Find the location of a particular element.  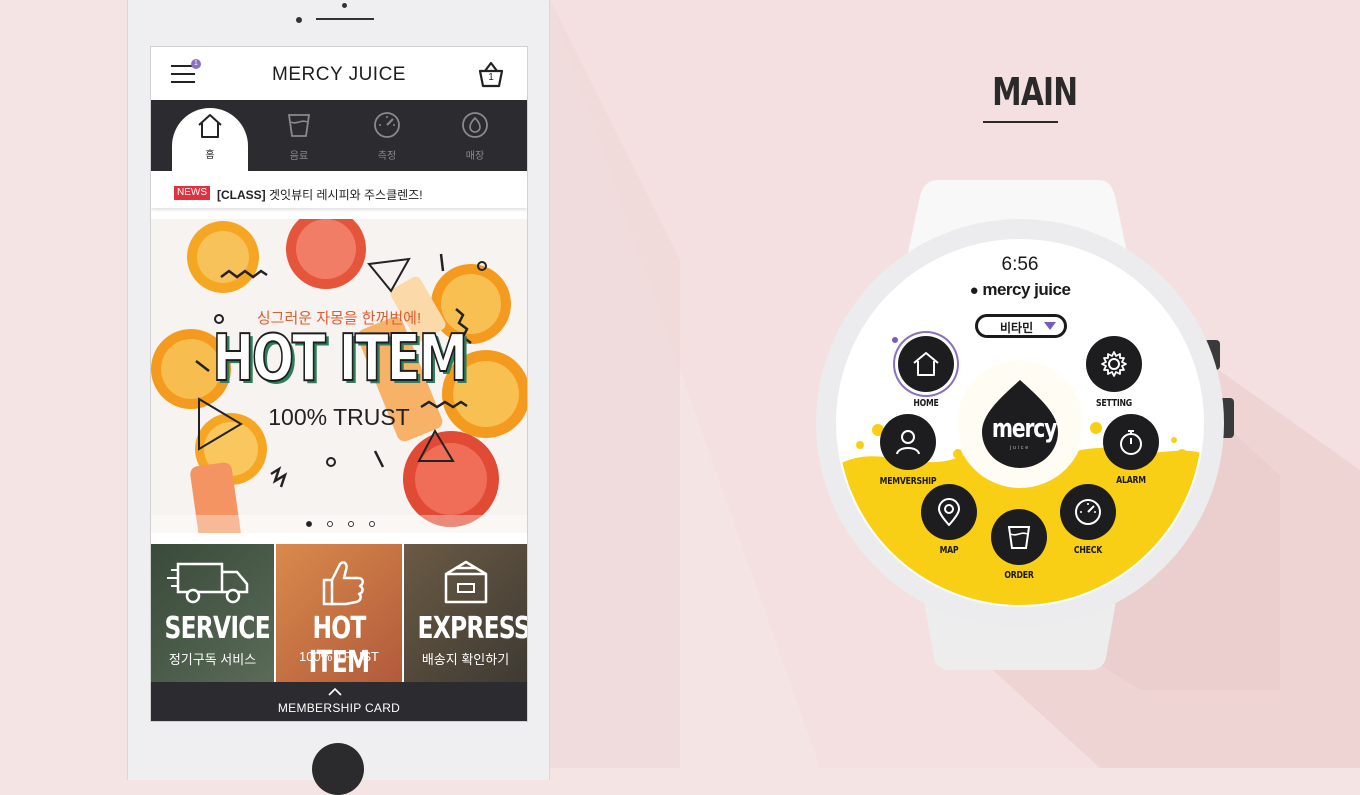

watch-alarm-label: ALARM is located at coordinates (1131, 480).